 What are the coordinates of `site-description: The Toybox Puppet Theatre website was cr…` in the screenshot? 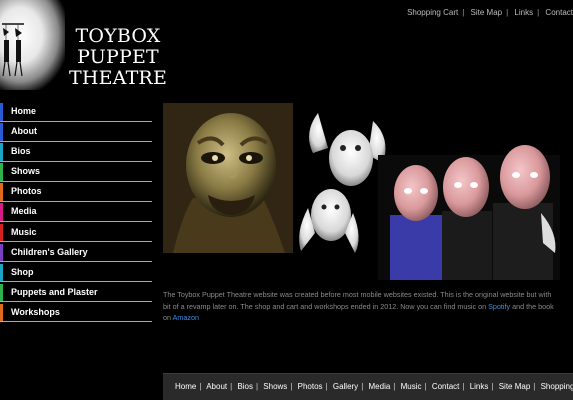 It's located at (368, 306).